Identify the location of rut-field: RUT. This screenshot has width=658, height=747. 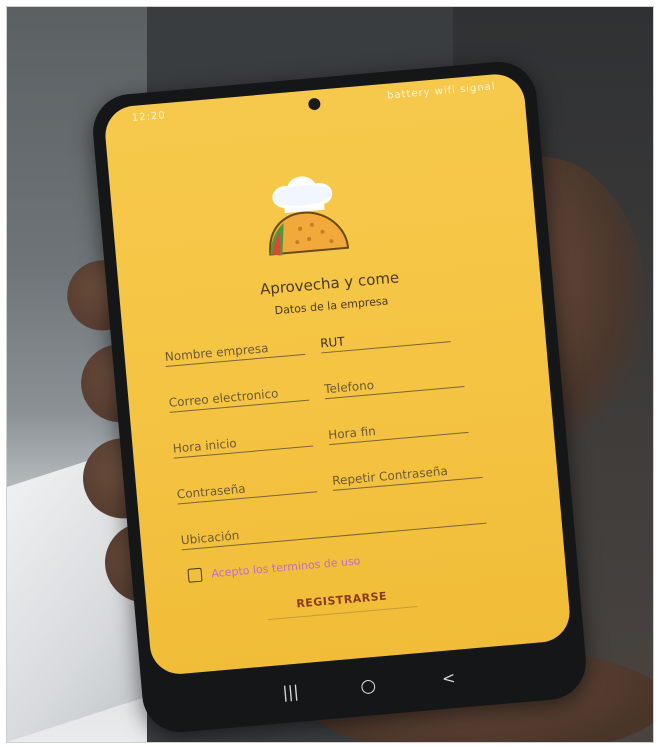
(385, 339).